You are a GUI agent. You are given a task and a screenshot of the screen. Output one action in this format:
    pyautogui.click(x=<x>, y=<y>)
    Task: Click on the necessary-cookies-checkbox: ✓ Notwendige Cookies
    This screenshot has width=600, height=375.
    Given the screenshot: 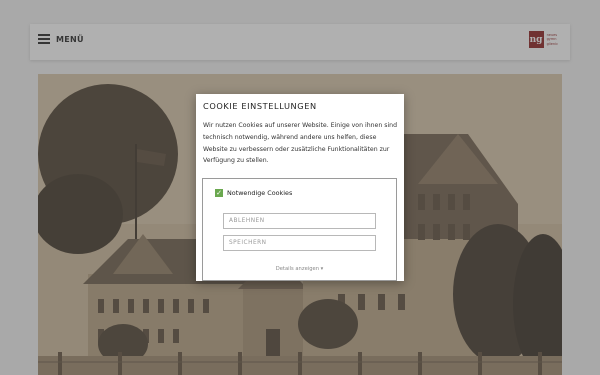 What is the action you would take?
    pyautogui.click(x=253, y=193)
    